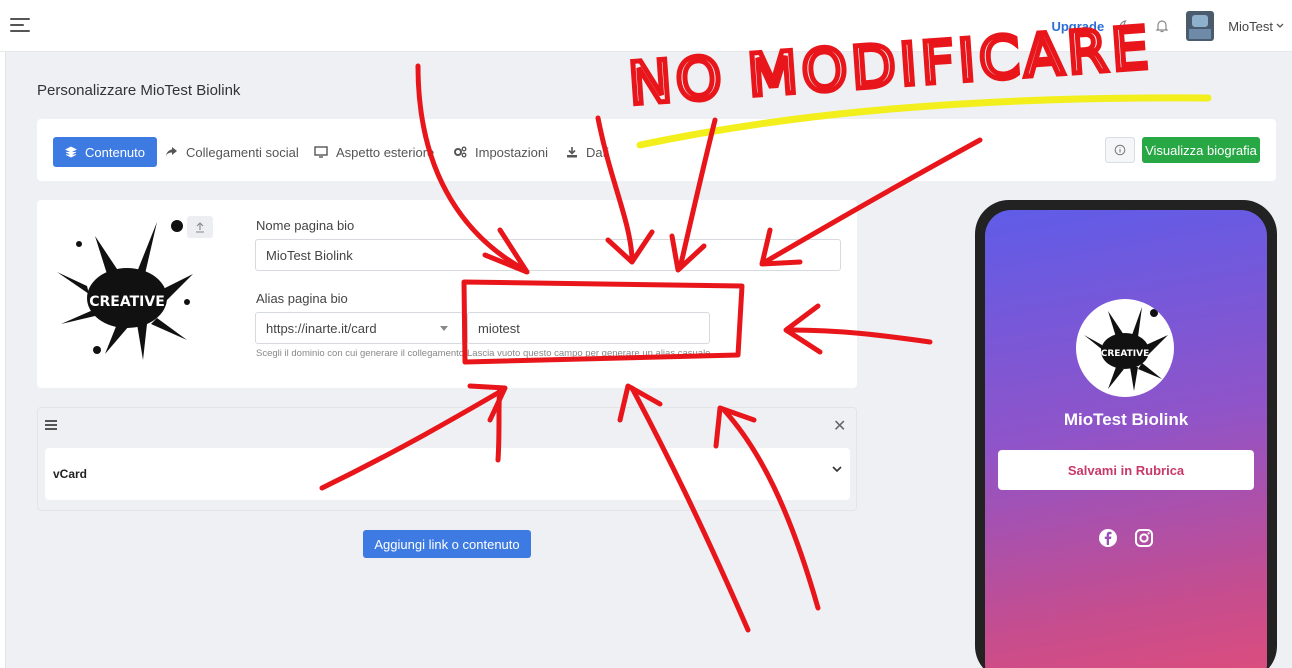 This screenshot has height=668, width=1292. What do you see at coordinates (20, 26) in the screenshot?
I see `menu-toggle-icon` at bounding box center [20, 26].